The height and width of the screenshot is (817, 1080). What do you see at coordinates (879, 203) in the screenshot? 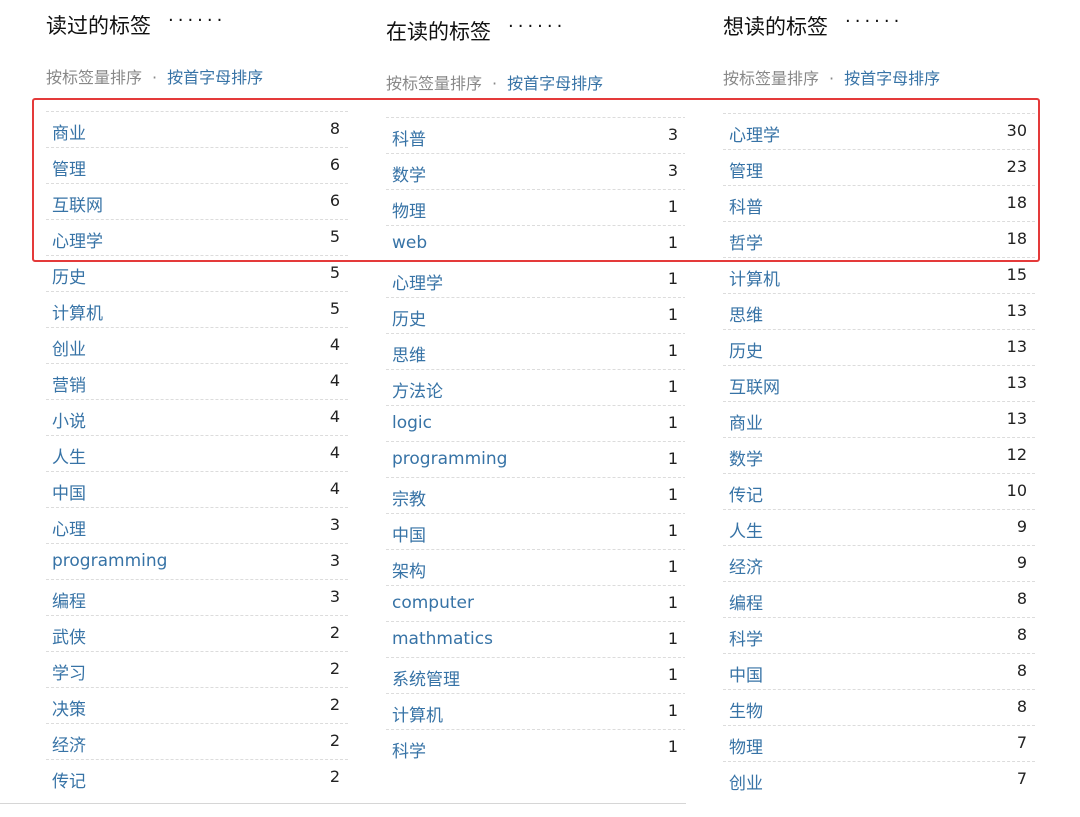
I see `tag-row: 科普 18` at bounding box center [879, 203].